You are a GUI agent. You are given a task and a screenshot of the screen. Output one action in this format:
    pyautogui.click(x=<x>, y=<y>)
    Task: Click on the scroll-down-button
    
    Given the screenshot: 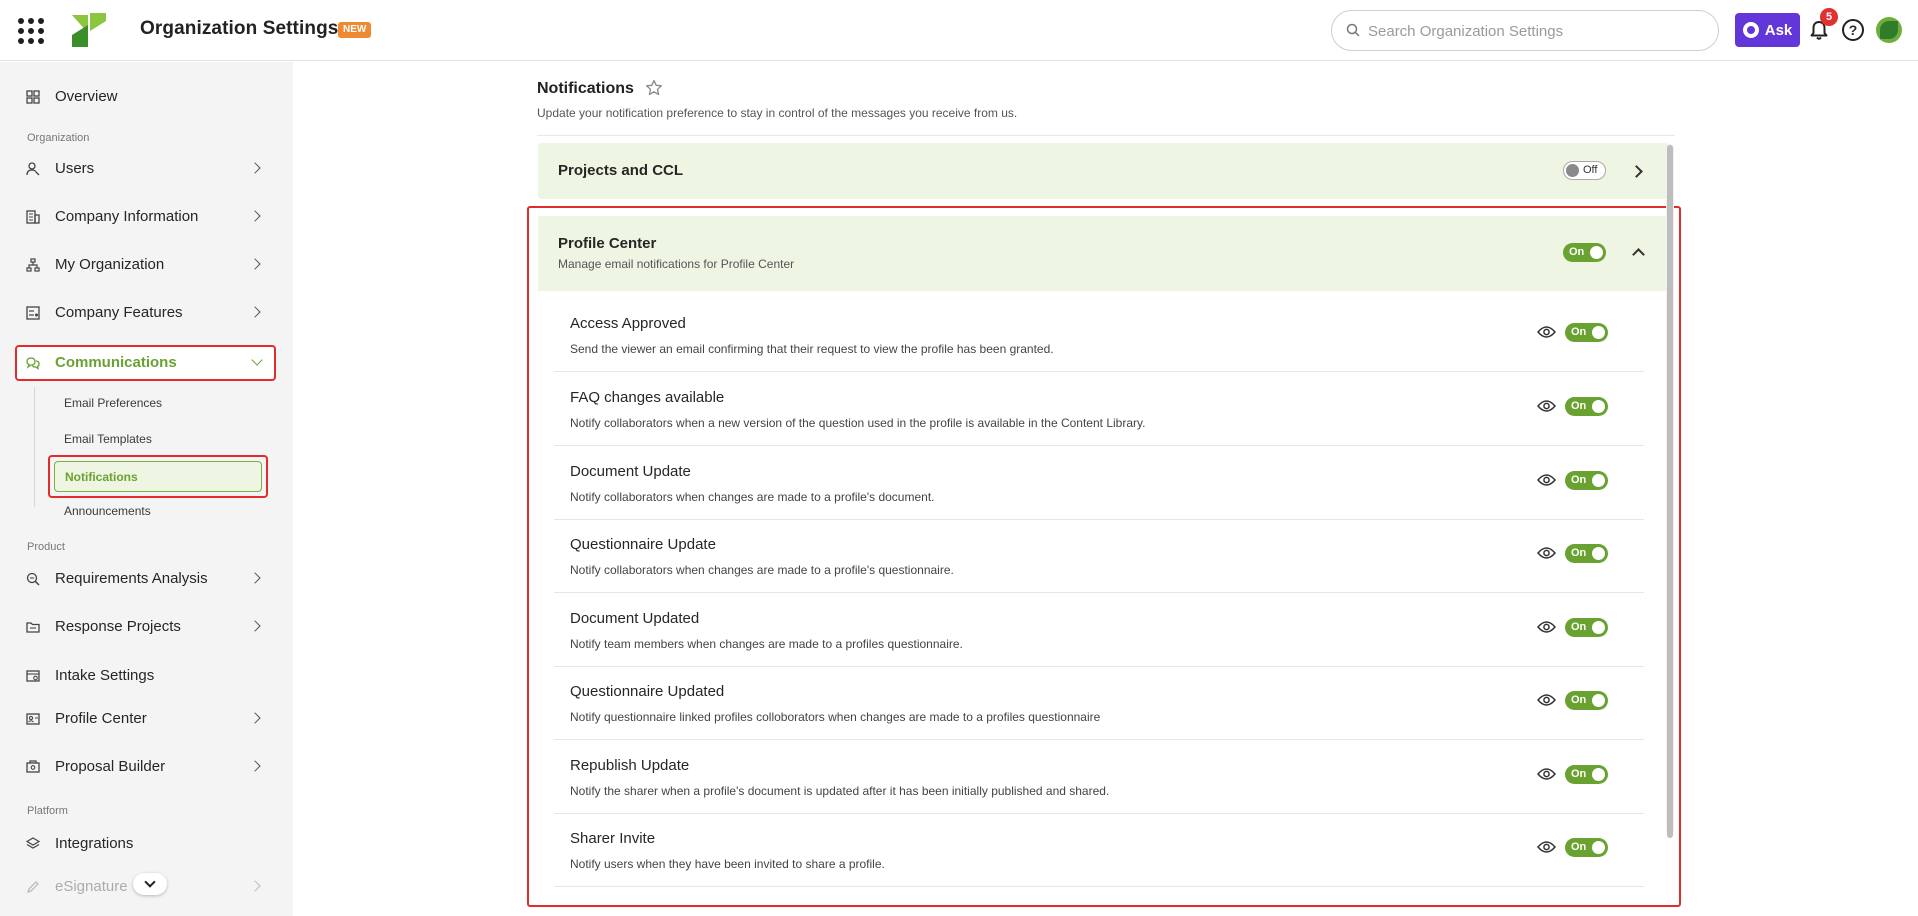 What is the action you would take?
    pyautogui.click(x=150, y=884)
    